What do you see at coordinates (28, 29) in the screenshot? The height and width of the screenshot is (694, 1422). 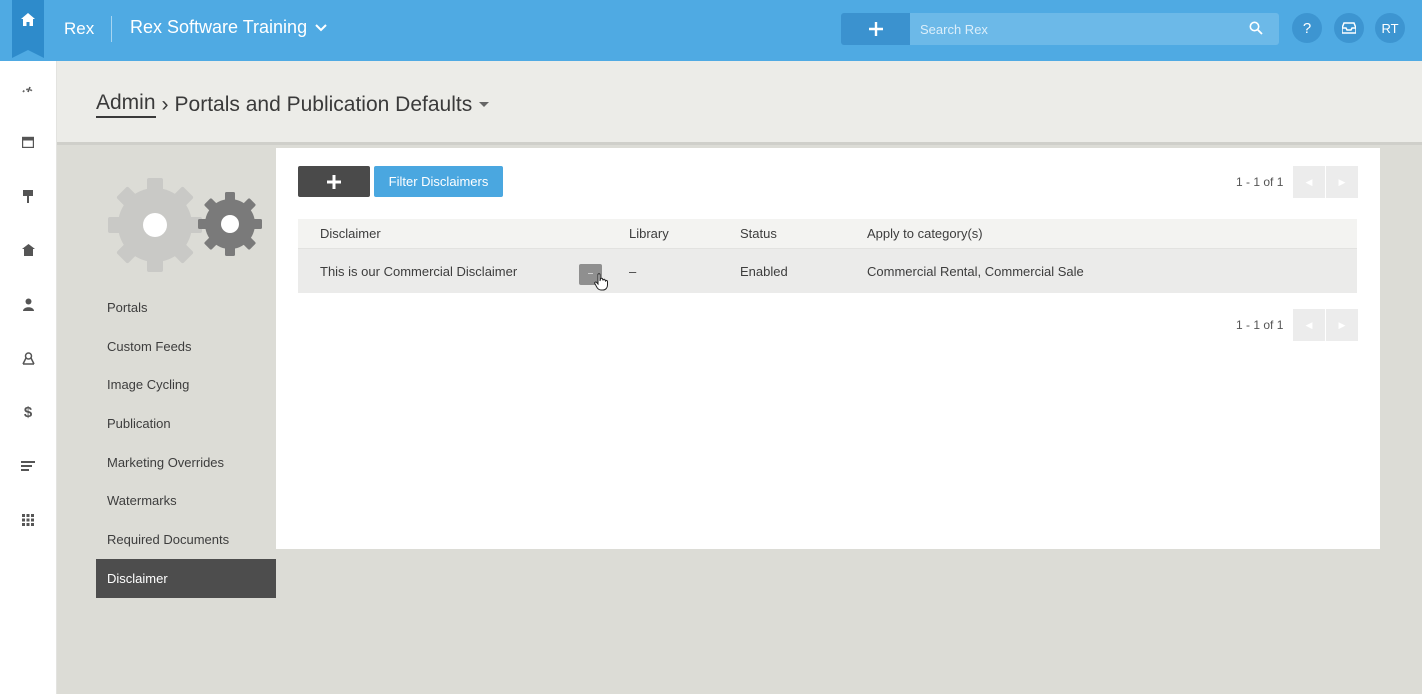 I see `home-button` at bounding box center [28, 29].